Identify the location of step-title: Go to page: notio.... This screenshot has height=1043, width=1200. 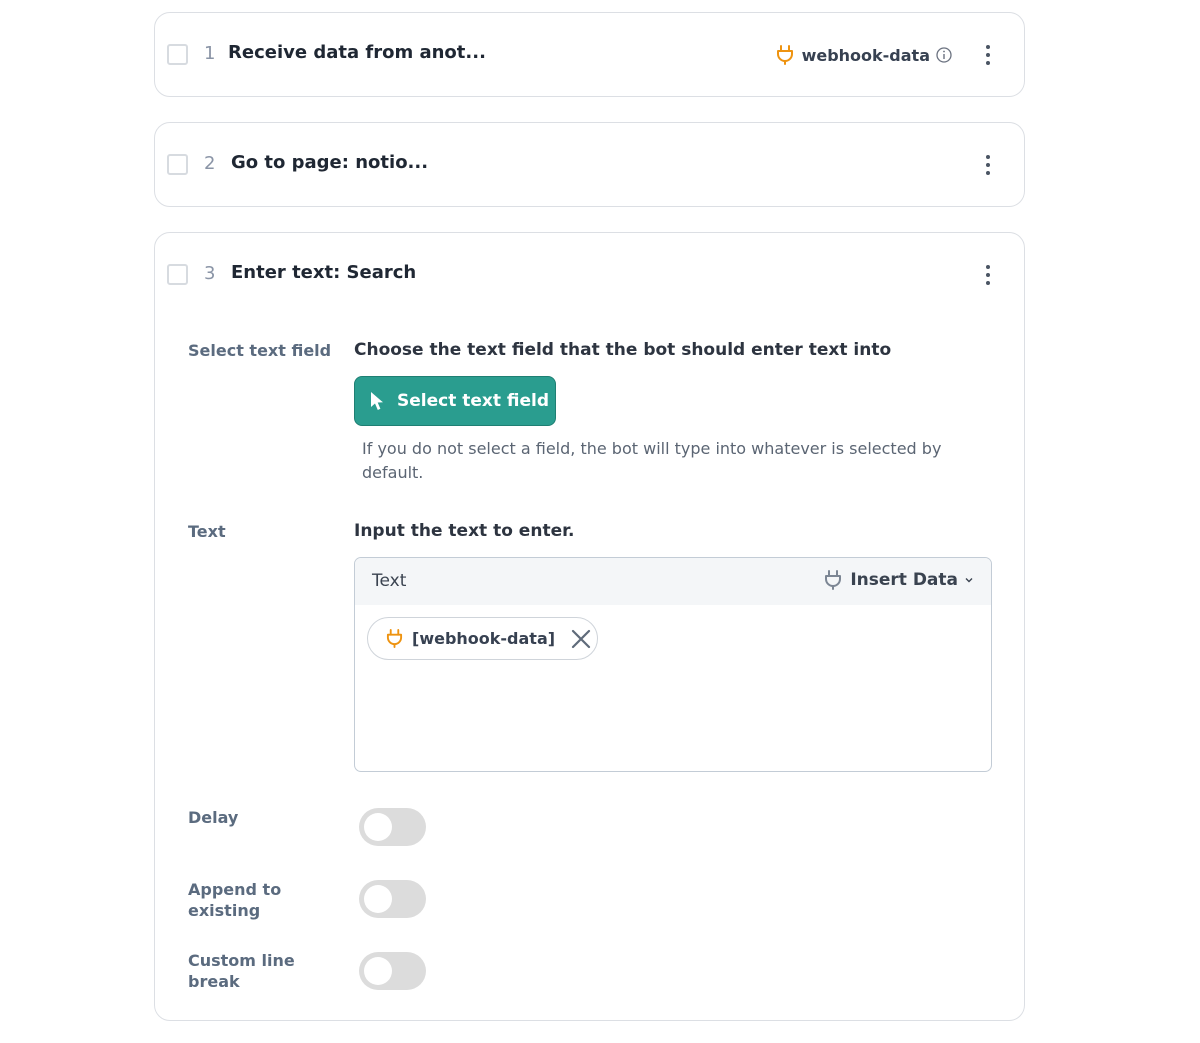
(330, 162).